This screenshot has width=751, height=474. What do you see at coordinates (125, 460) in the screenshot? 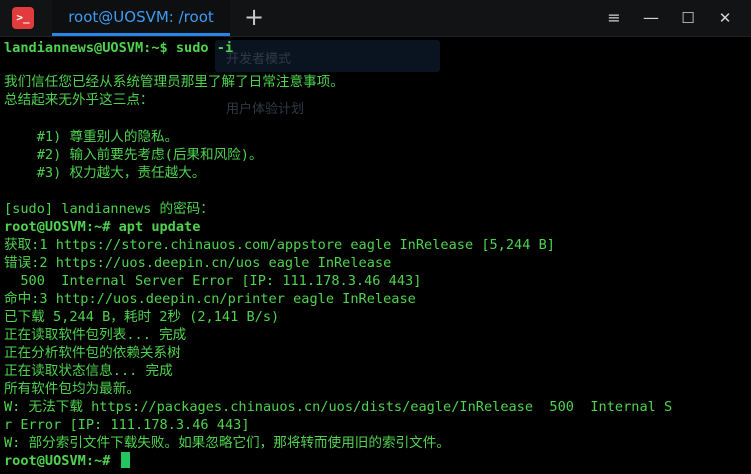
I see `text-cursor` at bounding box center [125, 460].